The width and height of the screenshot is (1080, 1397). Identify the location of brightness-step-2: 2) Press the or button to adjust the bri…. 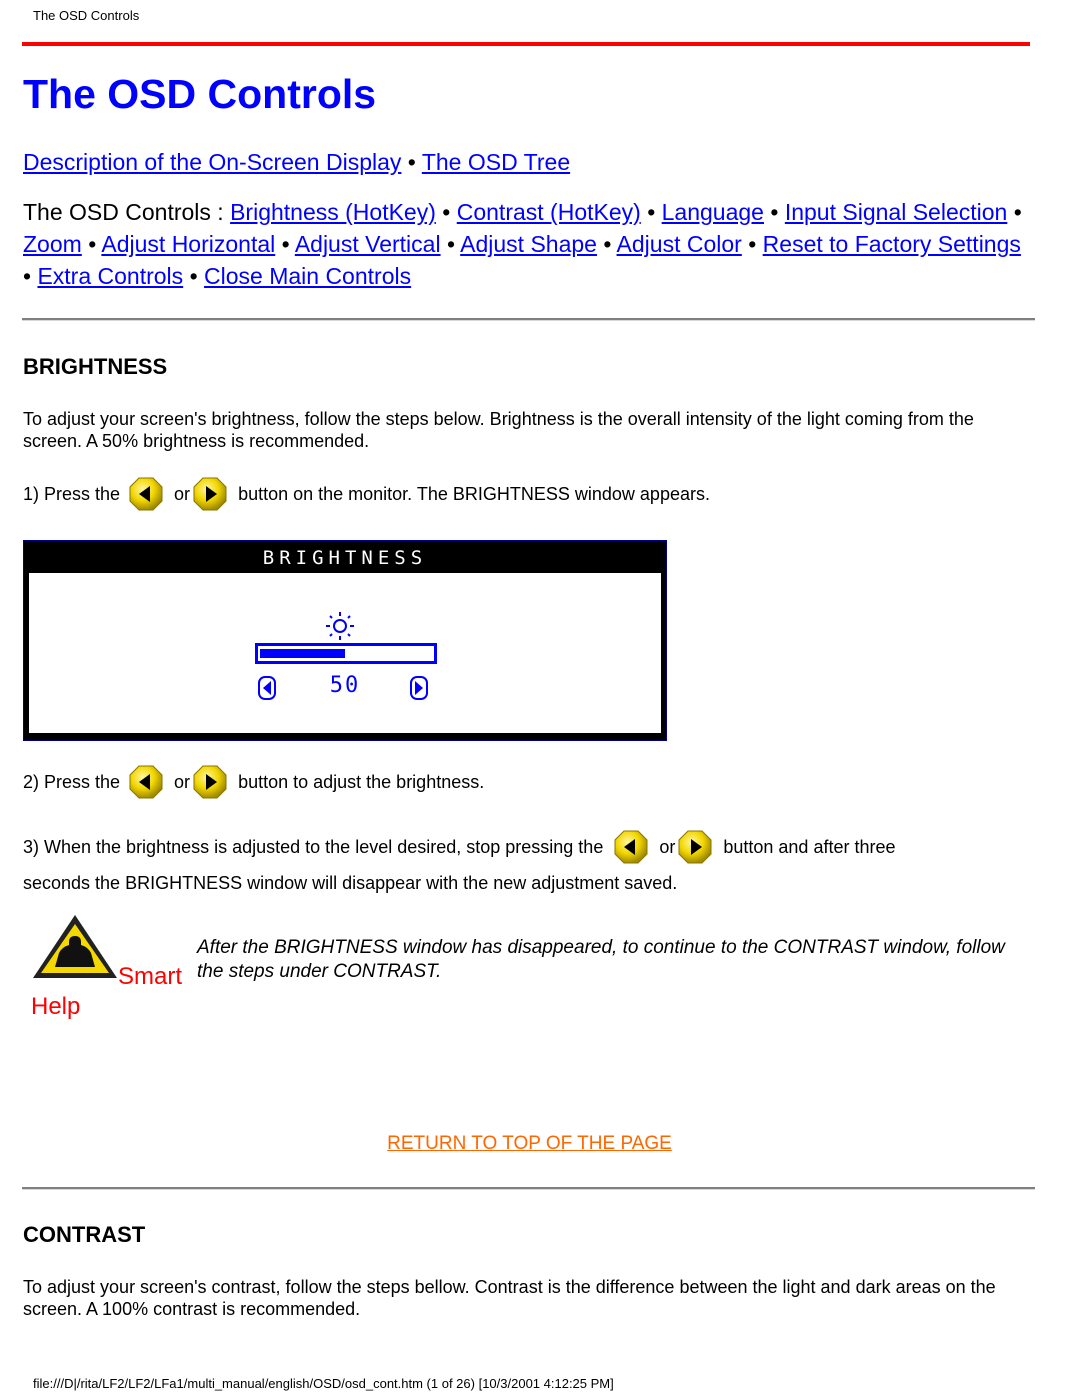
(253, 782).